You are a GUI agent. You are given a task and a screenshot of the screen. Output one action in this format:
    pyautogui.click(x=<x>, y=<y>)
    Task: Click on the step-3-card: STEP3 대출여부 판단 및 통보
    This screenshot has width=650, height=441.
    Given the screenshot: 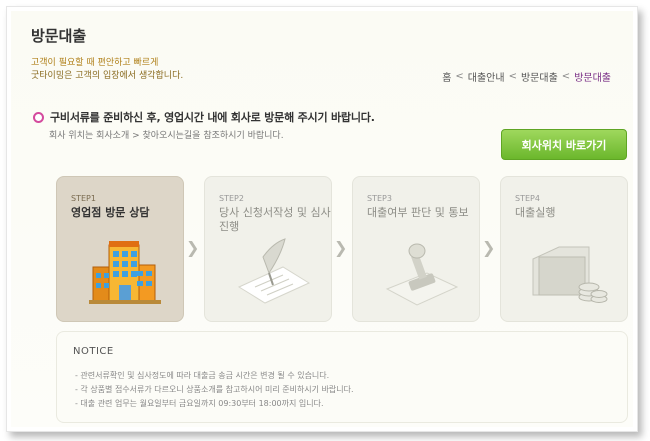 What is the action you would take?
    pyautogui.click(x=416, y=249)
    